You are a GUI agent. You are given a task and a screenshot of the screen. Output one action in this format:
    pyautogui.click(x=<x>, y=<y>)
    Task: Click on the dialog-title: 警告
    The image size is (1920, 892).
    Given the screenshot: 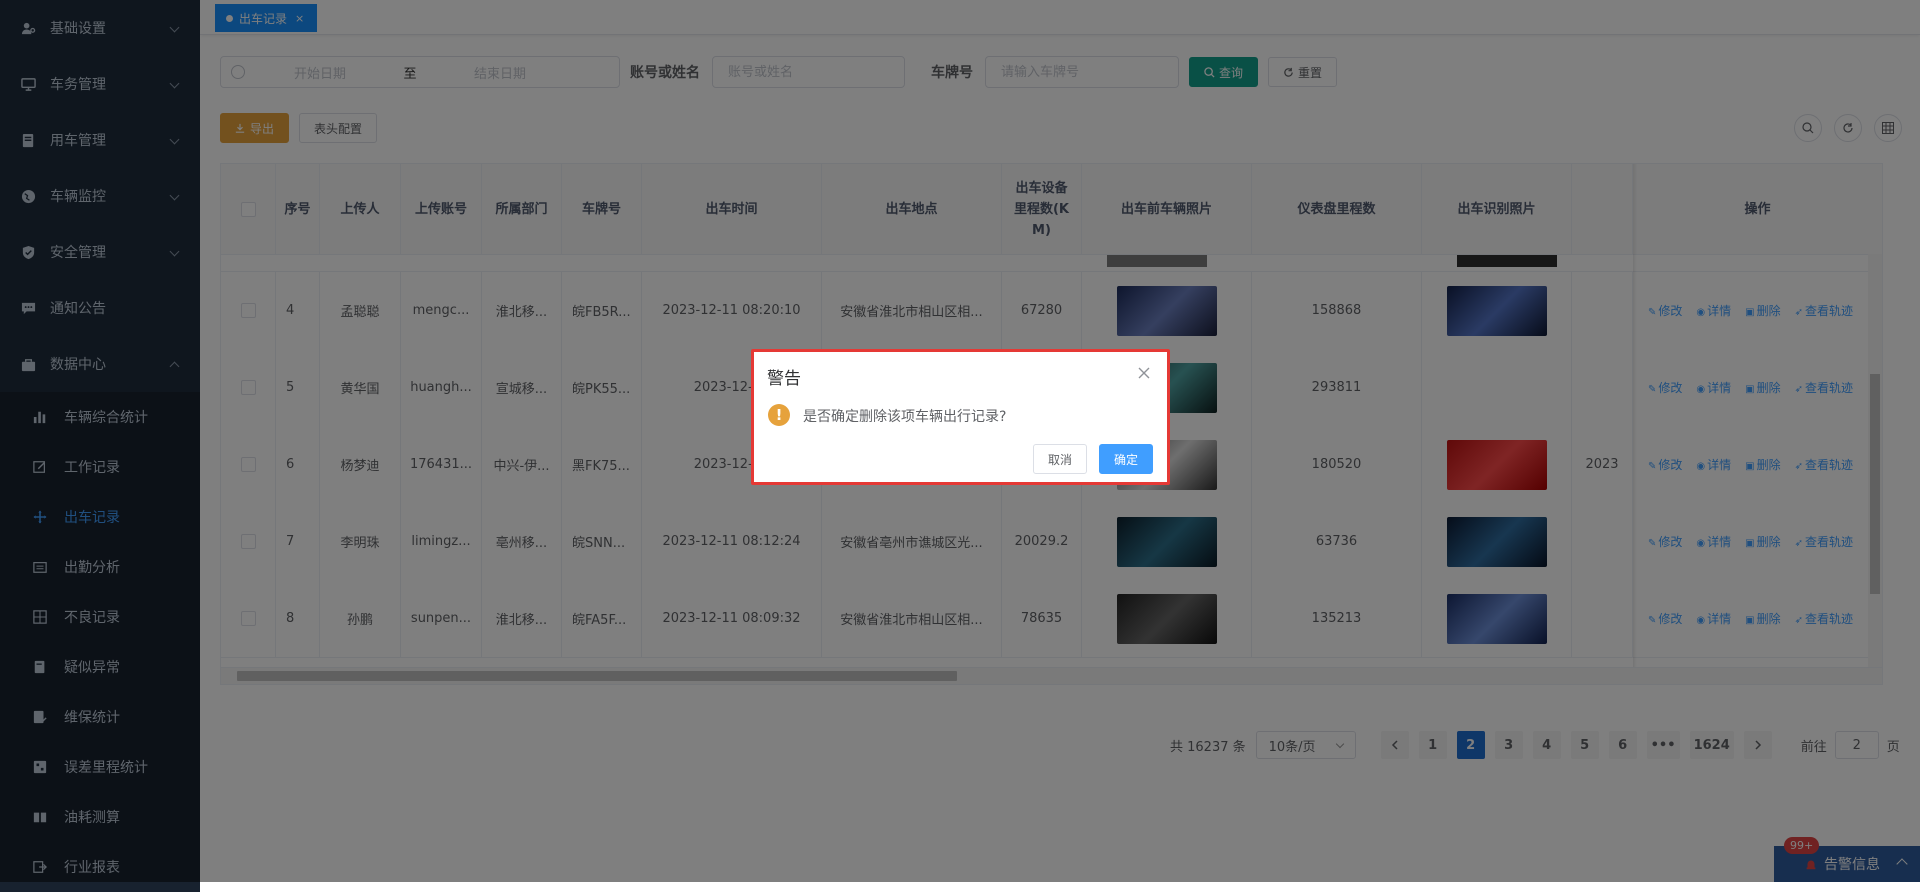 What is the action you would take?
    pyautogui.click(x=784, y=379)
    